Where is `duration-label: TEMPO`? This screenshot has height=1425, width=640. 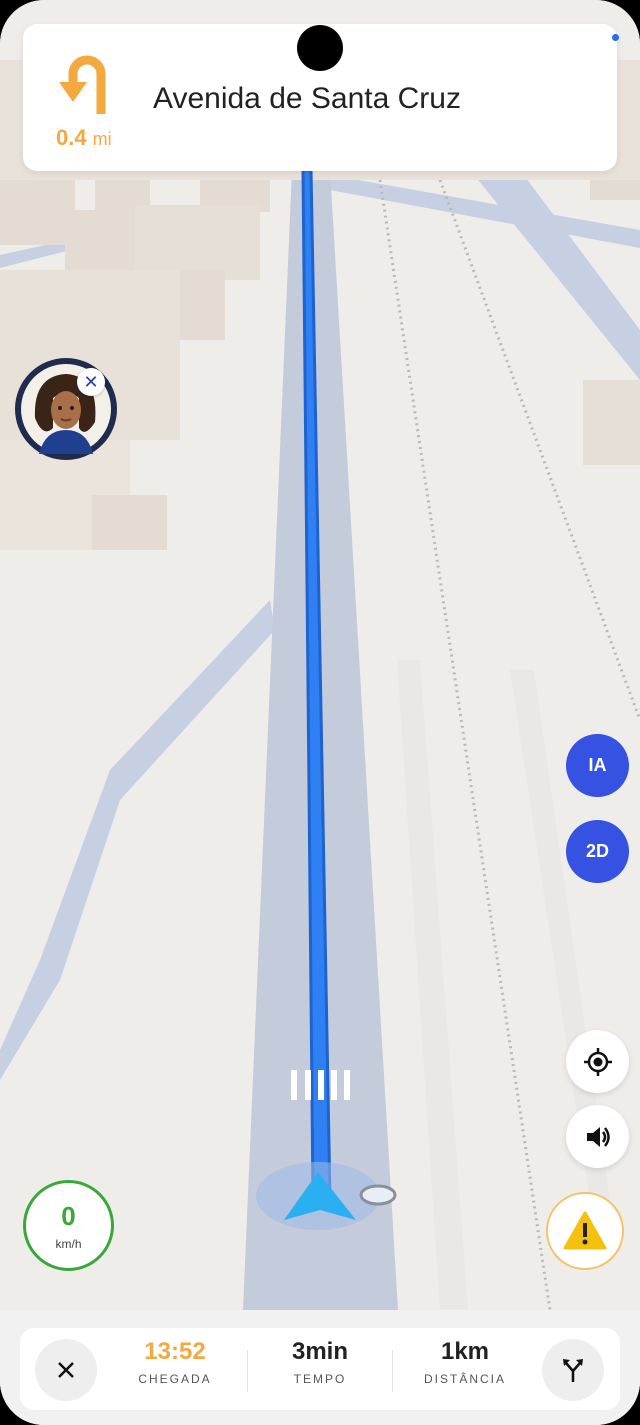
duration-label: TEMPO is located at coordinates (320, 1379).